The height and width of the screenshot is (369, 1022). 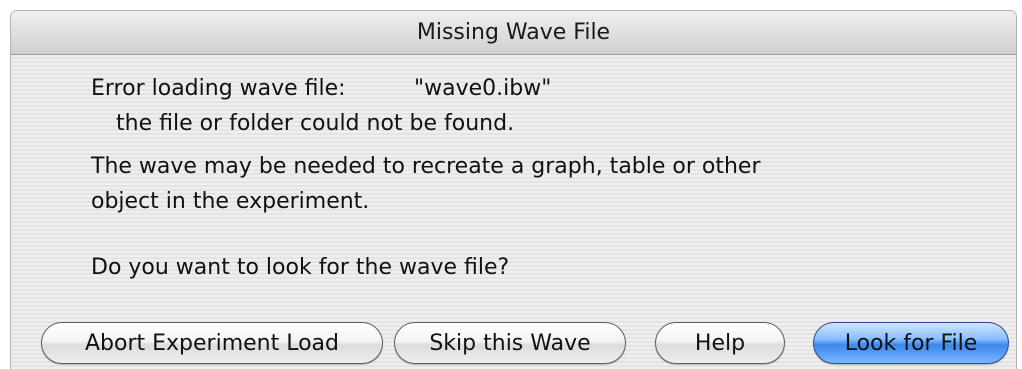 What do you see at coordinates (230, 201) in the screenshot?
I see `explanation-text-line2: object in the experiment.` at bounding box center [230, 201].